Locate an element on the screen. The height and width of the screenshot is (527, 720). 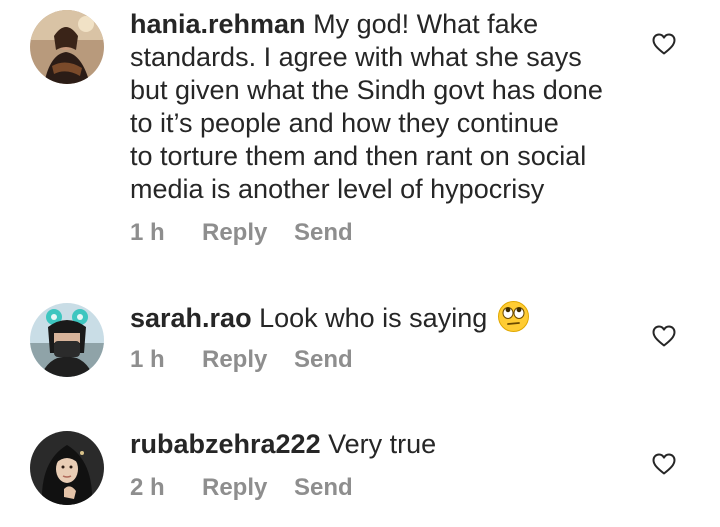
timestamp: 2 h is located at coordinates (147, 487).